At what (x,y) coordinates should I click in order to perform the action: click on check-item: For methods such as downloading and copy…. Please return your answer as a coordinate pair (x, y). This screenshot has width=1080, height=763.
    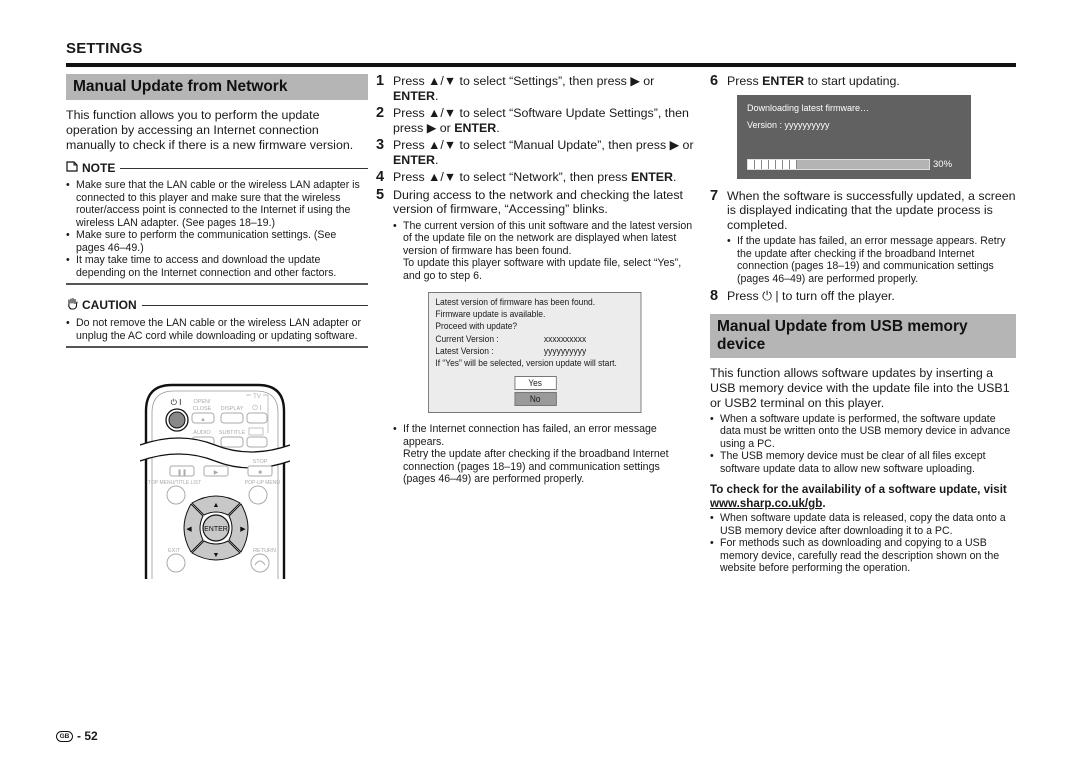
    Looking at the image, I should click on (863, 556).